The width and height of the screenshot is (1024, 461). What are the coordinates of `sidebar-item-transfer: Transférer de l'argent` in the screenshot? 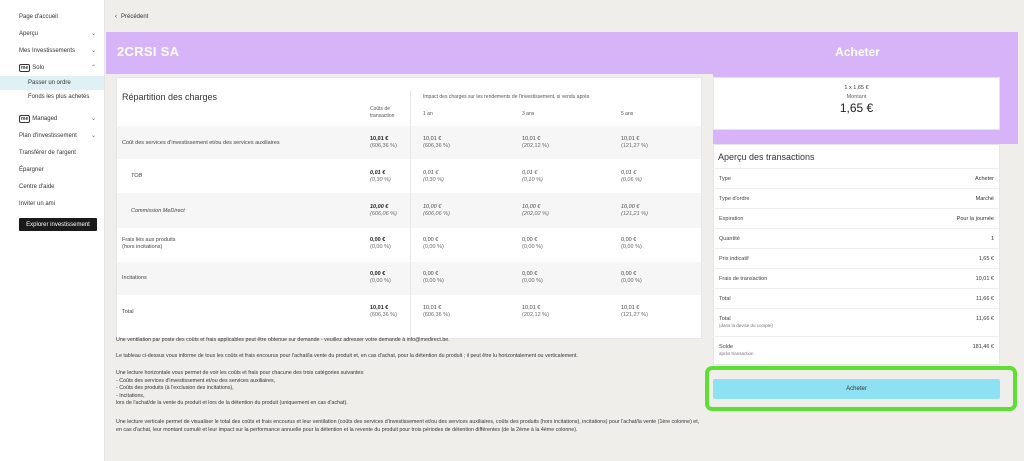 It's located at (52, 152).